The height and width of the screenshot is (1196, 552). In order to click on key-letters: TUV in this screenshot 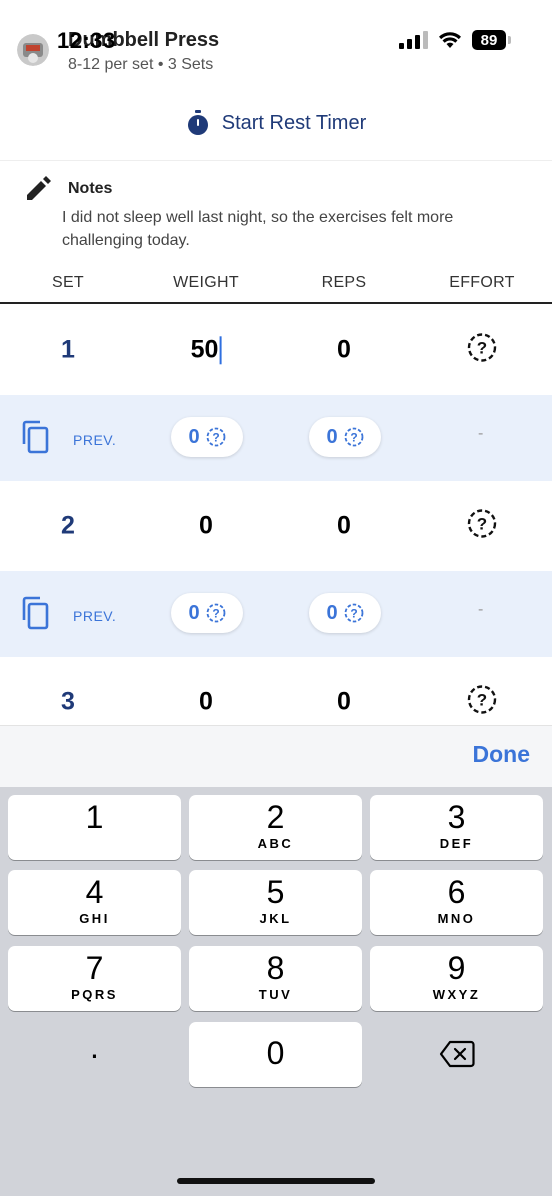, I will do `click(275, 994)`.